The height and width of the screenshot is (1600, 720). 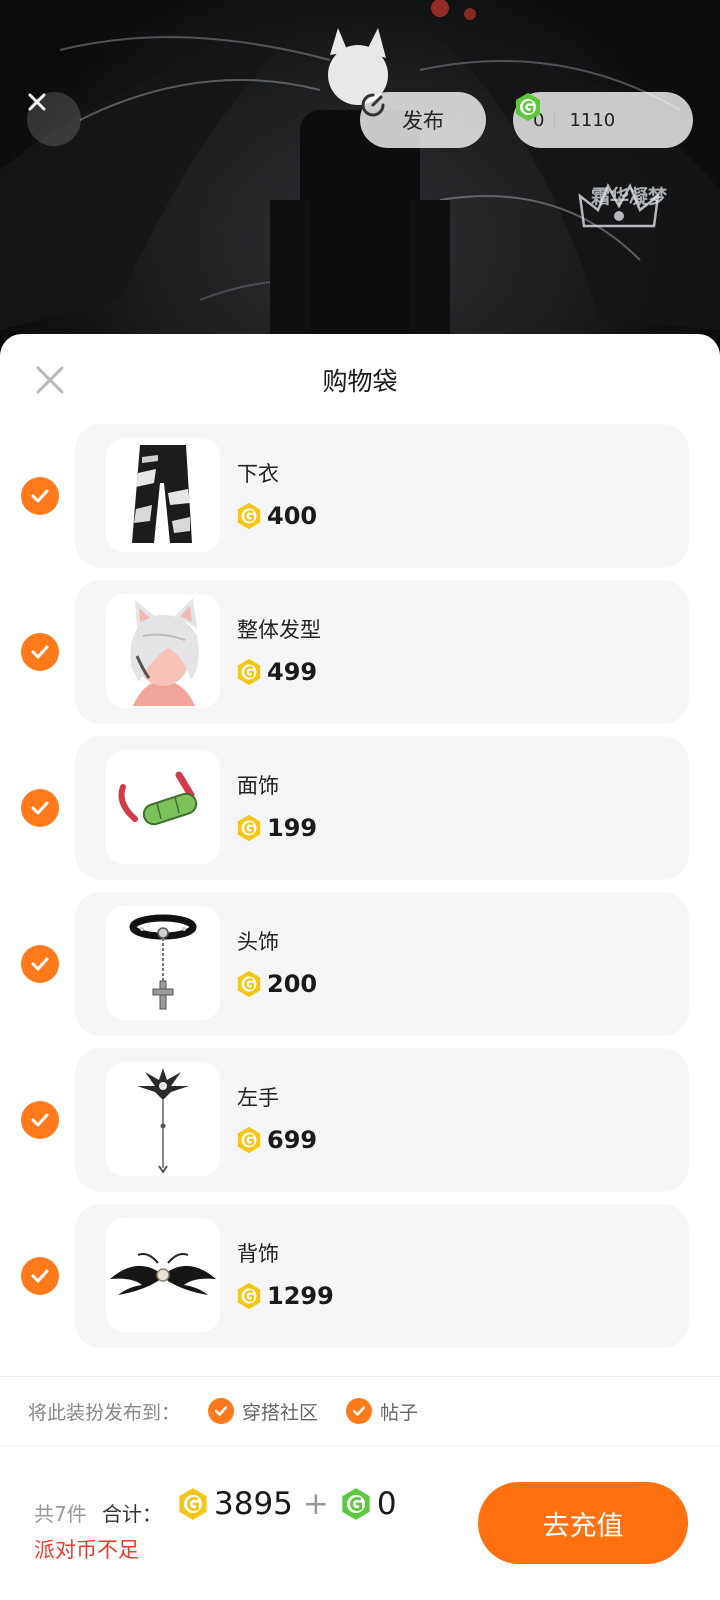 What do you see at coordinates (360, 1523) in the screenshot?
I see `checkout-footer: 共7件 合计： 3895 + 0 派对币不足 去充值` at bounding box center [360, 1523].